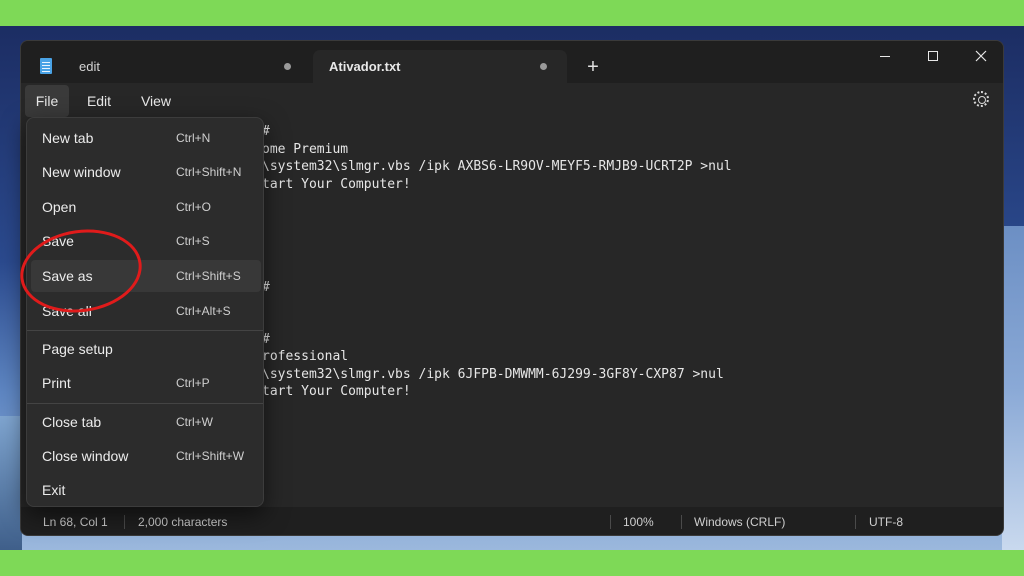 This screenshot has width=1024, height=576. I want to click on menu-open: Open Ctrl+O, so click(146, 207).